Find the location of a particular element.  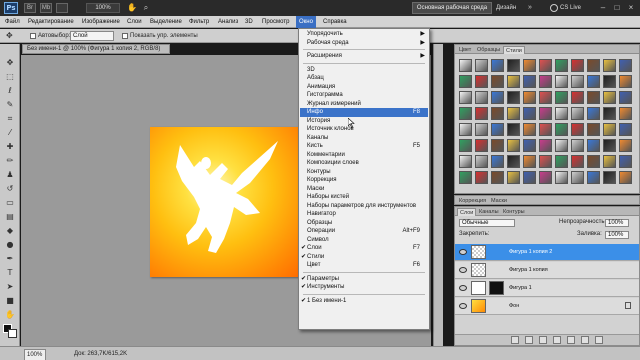

status-zoom: 100% is located at coordinates (35, 354).